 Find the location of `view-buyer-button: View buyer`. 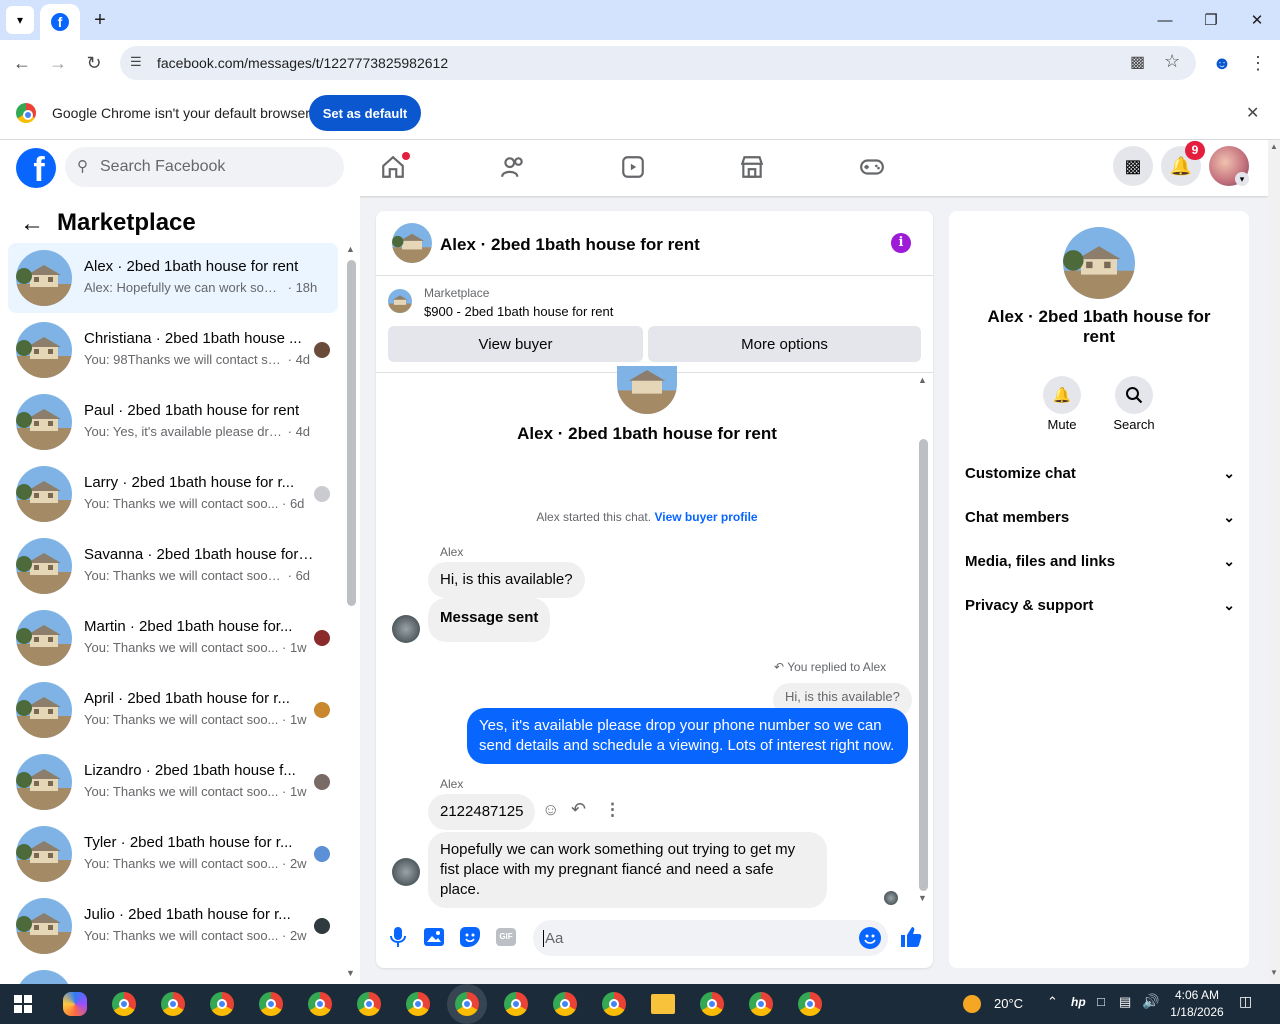

view-buyer-button: View buyer is located at coordinates (515, 344).